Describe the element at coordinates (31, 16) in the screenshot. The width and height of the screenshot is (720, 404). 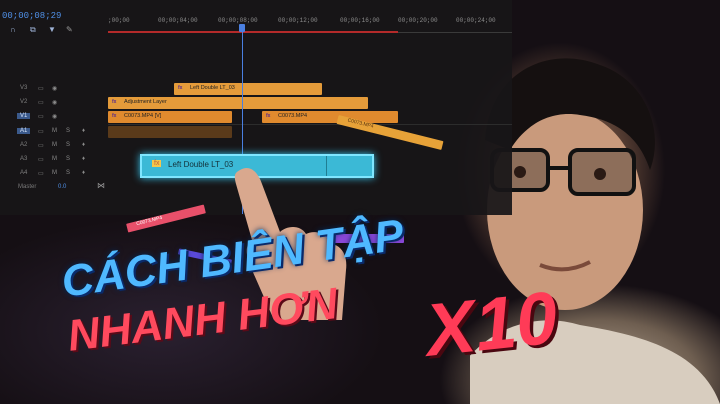
I see `timecode-display: 00;00;08;29` at that location.